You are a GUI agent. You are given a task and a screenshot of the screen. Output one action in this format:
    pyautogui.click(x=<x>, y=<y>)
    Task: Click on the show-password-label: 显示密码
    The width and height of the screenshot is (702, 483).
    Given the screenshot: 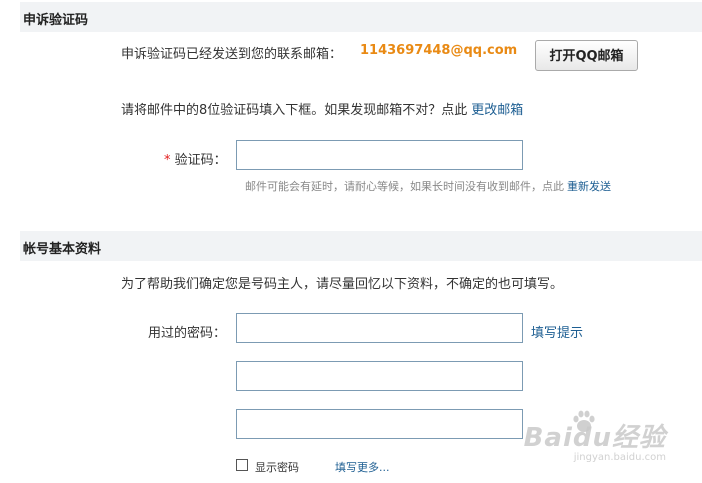 What is the action you would take?
    pyautogui.click(x=277, y=467)
    